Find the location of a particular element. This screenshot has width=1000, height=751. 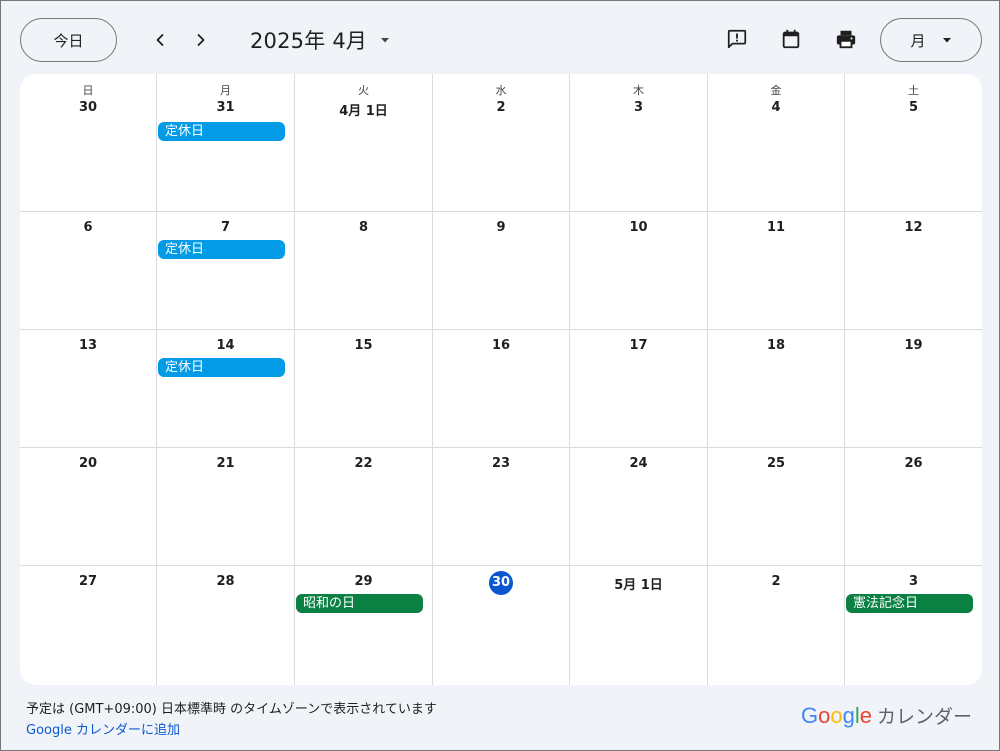

day-cell: 24 is located at coordinates (639, 507).